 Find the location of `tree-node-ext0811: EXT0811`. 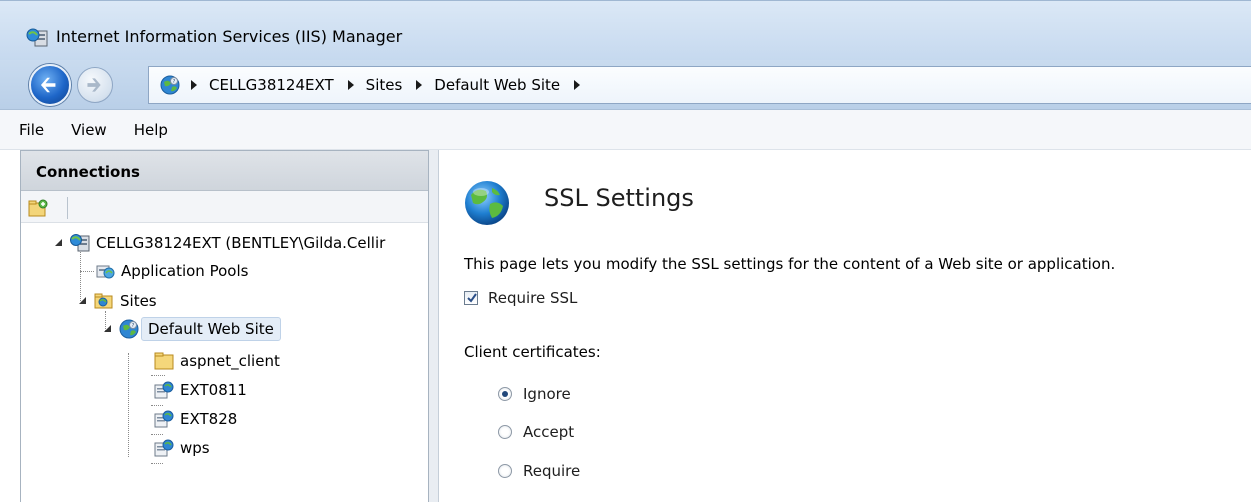

tree-node-ext0811: EXT0811 is located at coordinates (192, 390).